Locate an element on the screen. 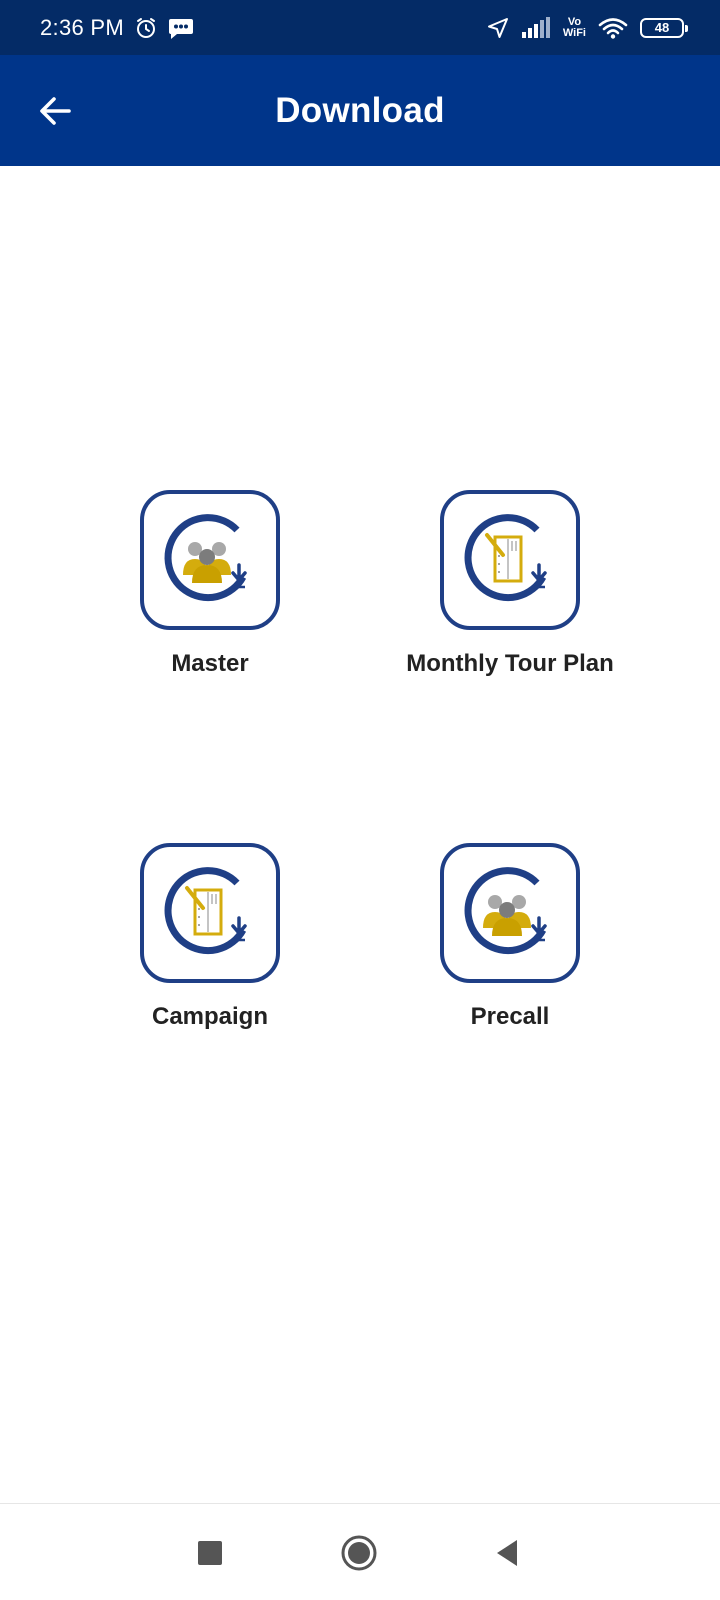 The image size is (720, 1600). back-icon is located at coordinates (507, 1553).